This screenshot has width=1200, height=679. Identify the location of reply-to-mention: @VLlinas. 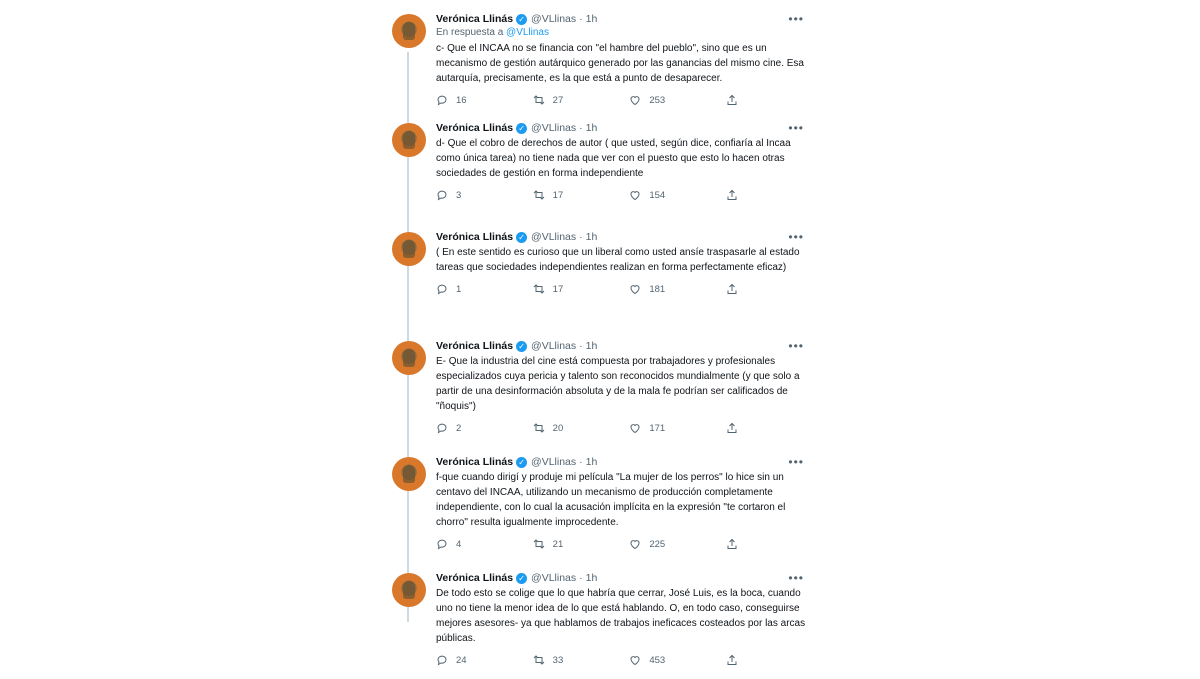
(527, 32).